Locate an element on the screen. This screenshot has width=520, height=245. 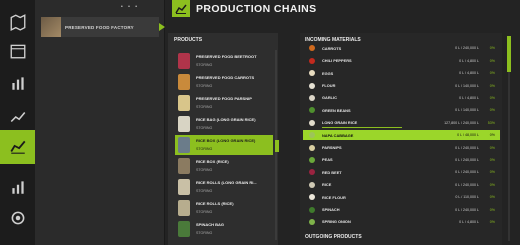
product-name: PRESERVED FOOD BEETROOT is located at coordinates (226, 56).